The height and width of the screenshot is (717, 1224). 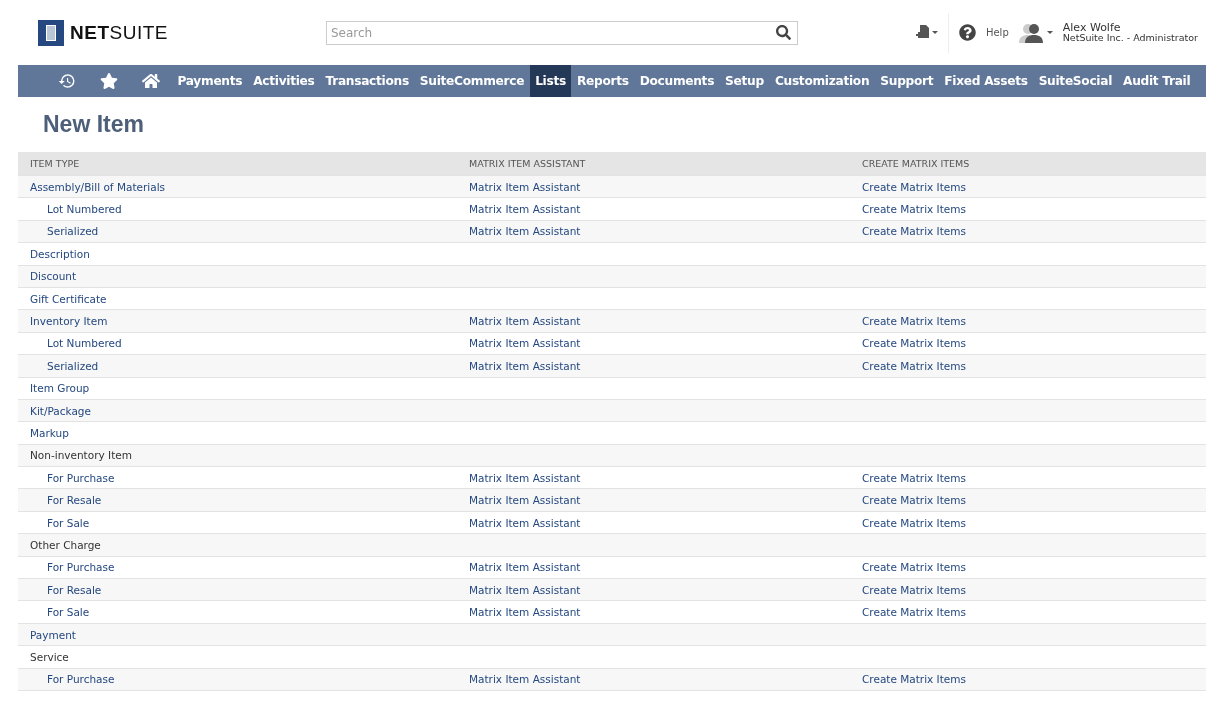 What do you see at coordinates (60, 410) in the screenshot?
I see `item-type-link: Kit/Package` at bounding box center [60, 410].